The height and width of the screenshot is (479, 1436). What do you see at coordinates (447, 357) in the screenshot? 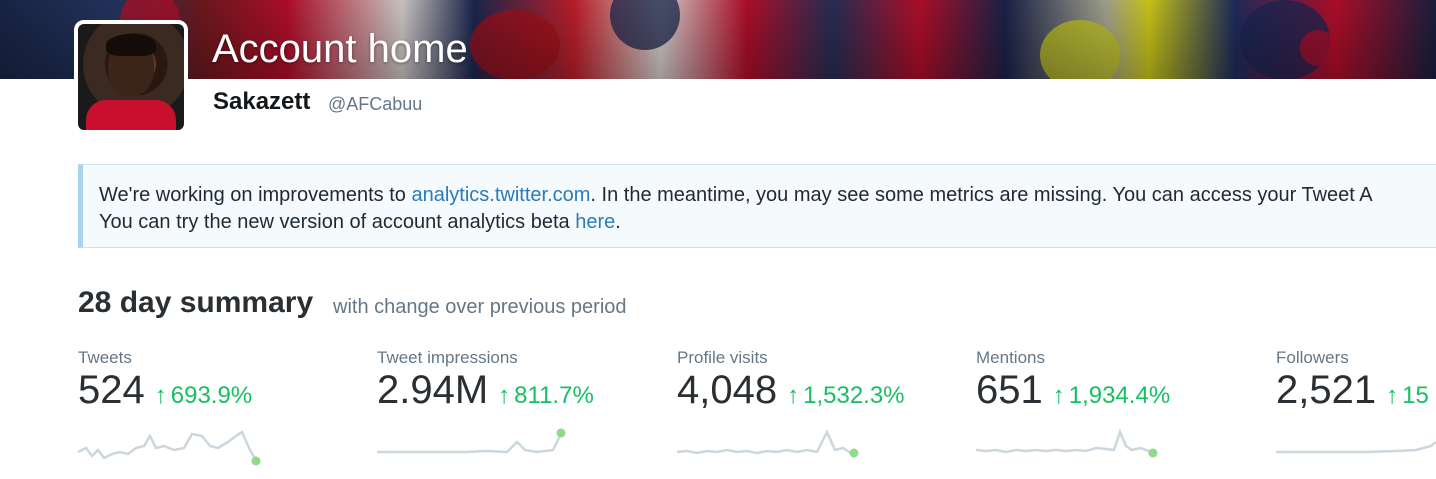
I see `metric-label: Tweet impressions` at bounding box center [447, 357].